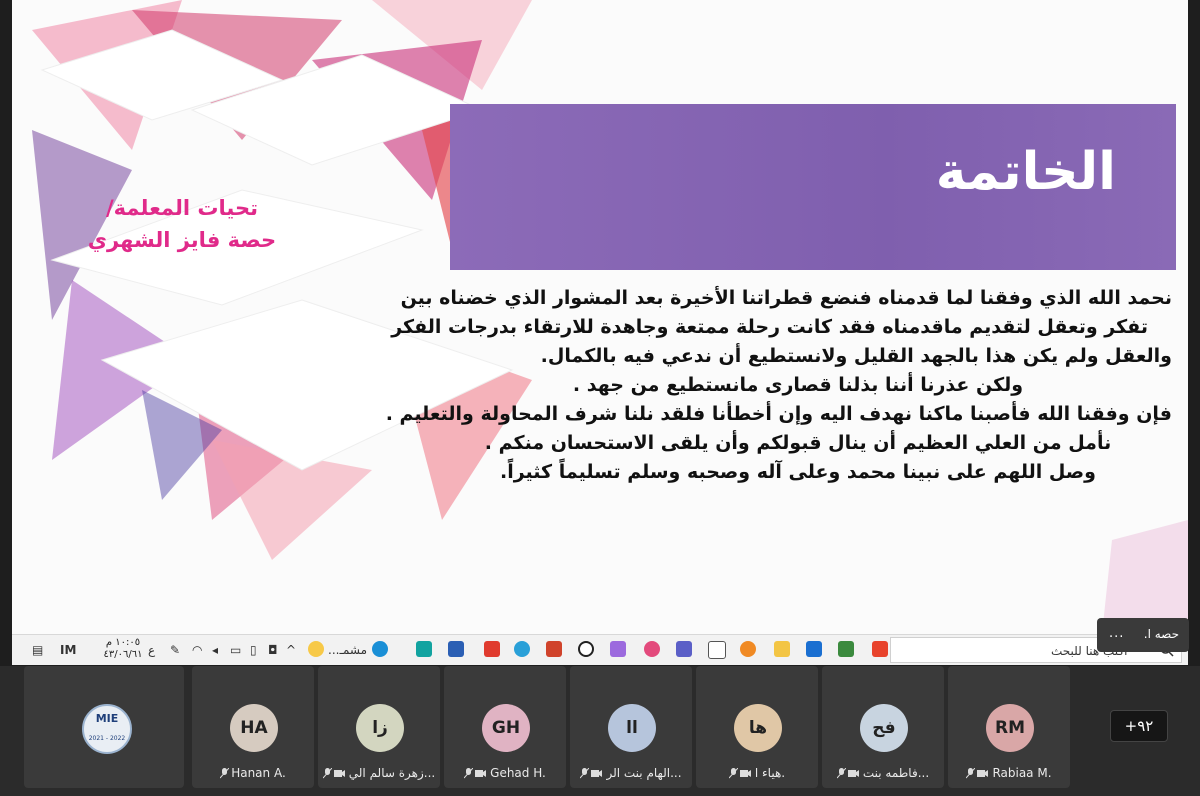 This screenshot has height=796, width=1200. I want to click on participant-name-row: Hanan A., so click(253, 773).